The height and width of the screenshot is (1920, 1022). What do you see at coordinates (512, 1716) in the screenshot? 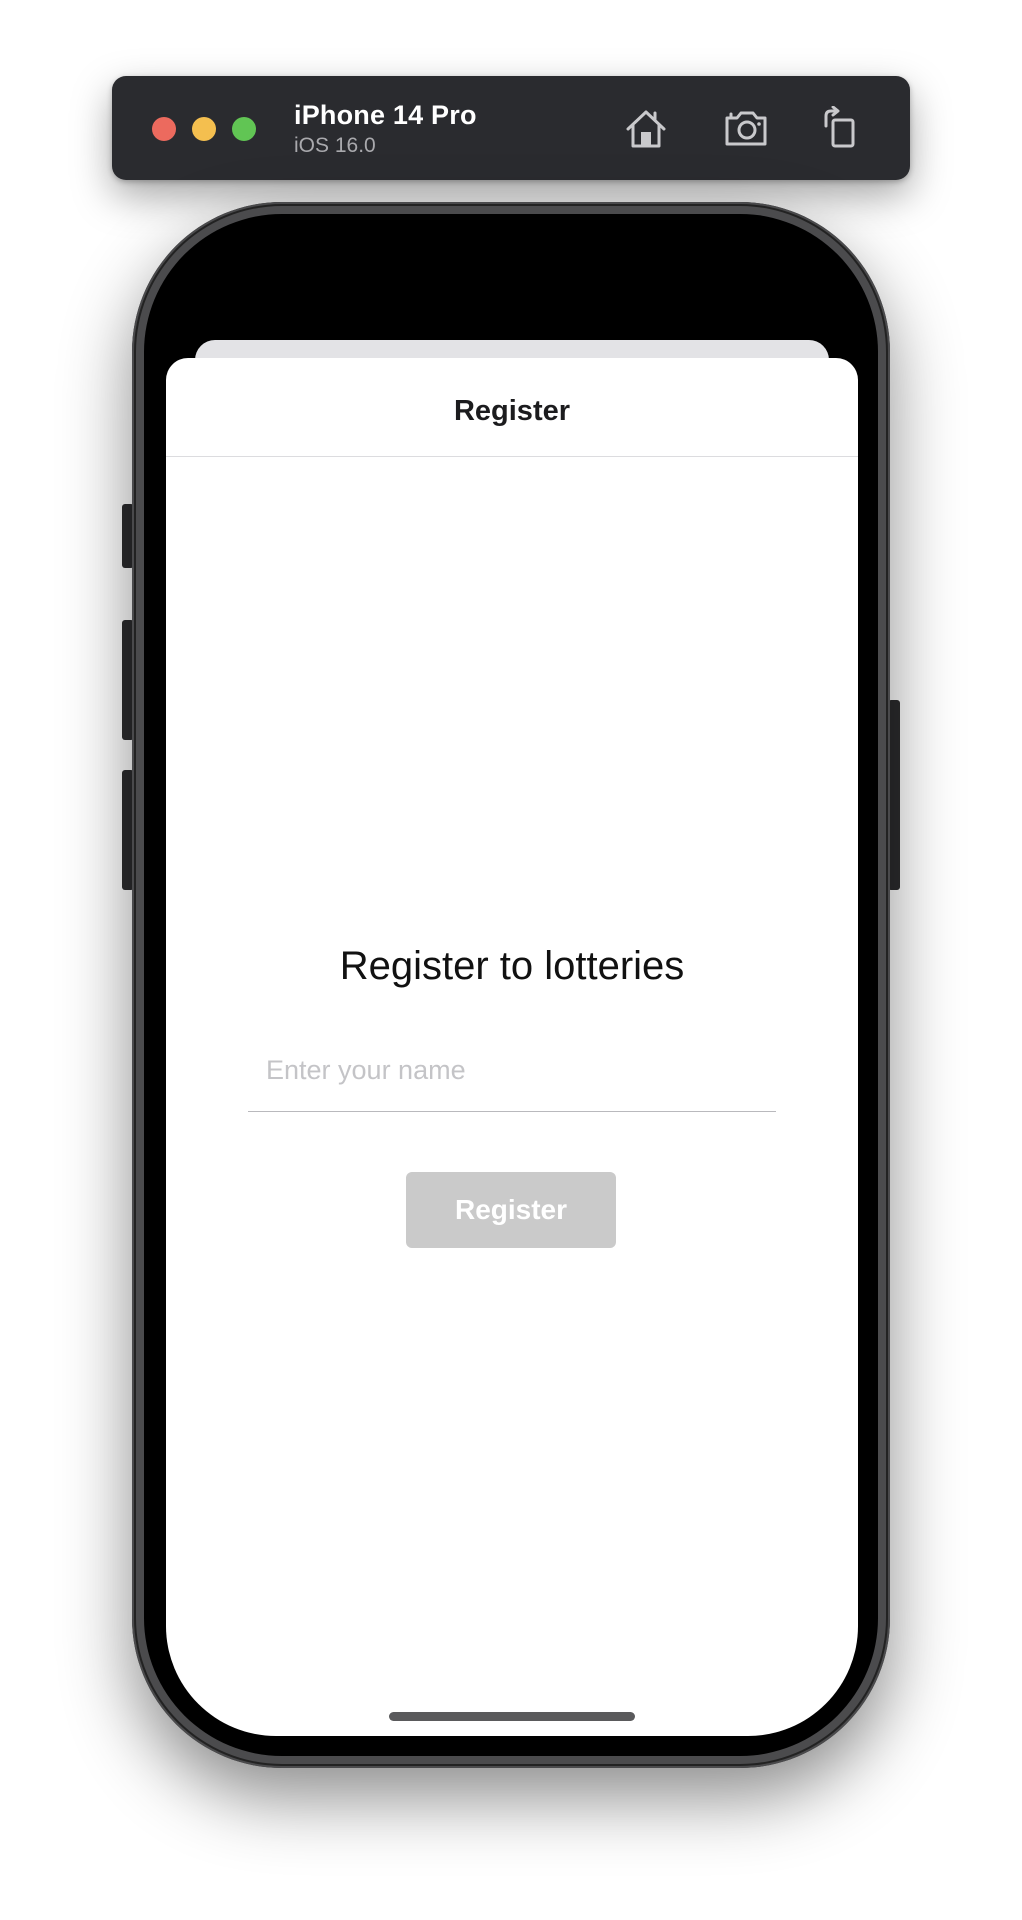
I see `home-indicator` at bounding box center [512, 1716].